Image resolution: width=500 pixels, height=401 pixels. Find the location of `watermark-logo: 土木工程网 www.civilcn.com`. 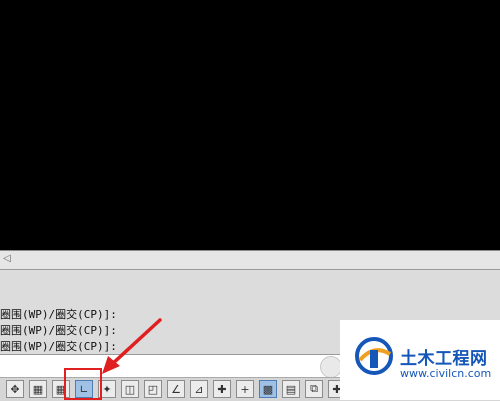

watermark-logo: 土木工程网 www.civilcn.com is located at coordinates (420, 360).